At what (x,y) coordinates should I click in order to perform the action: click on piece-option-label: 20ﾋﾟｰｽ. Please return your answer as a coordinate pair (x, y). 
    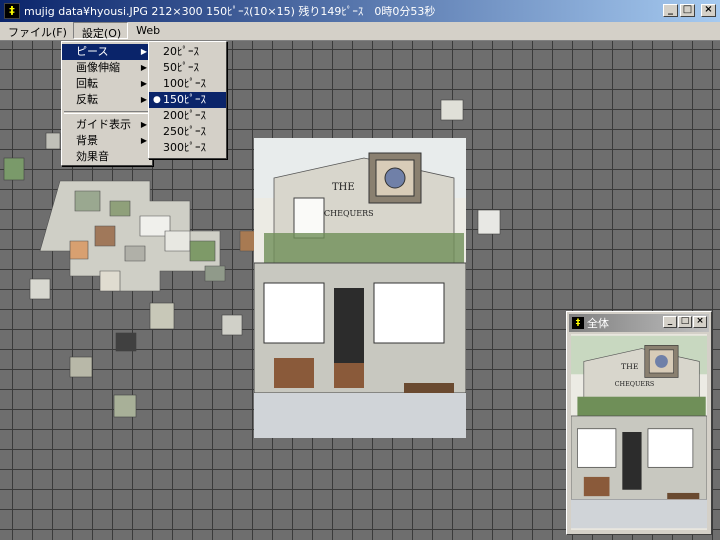
    Looking at the image, I should click on (181, 51).